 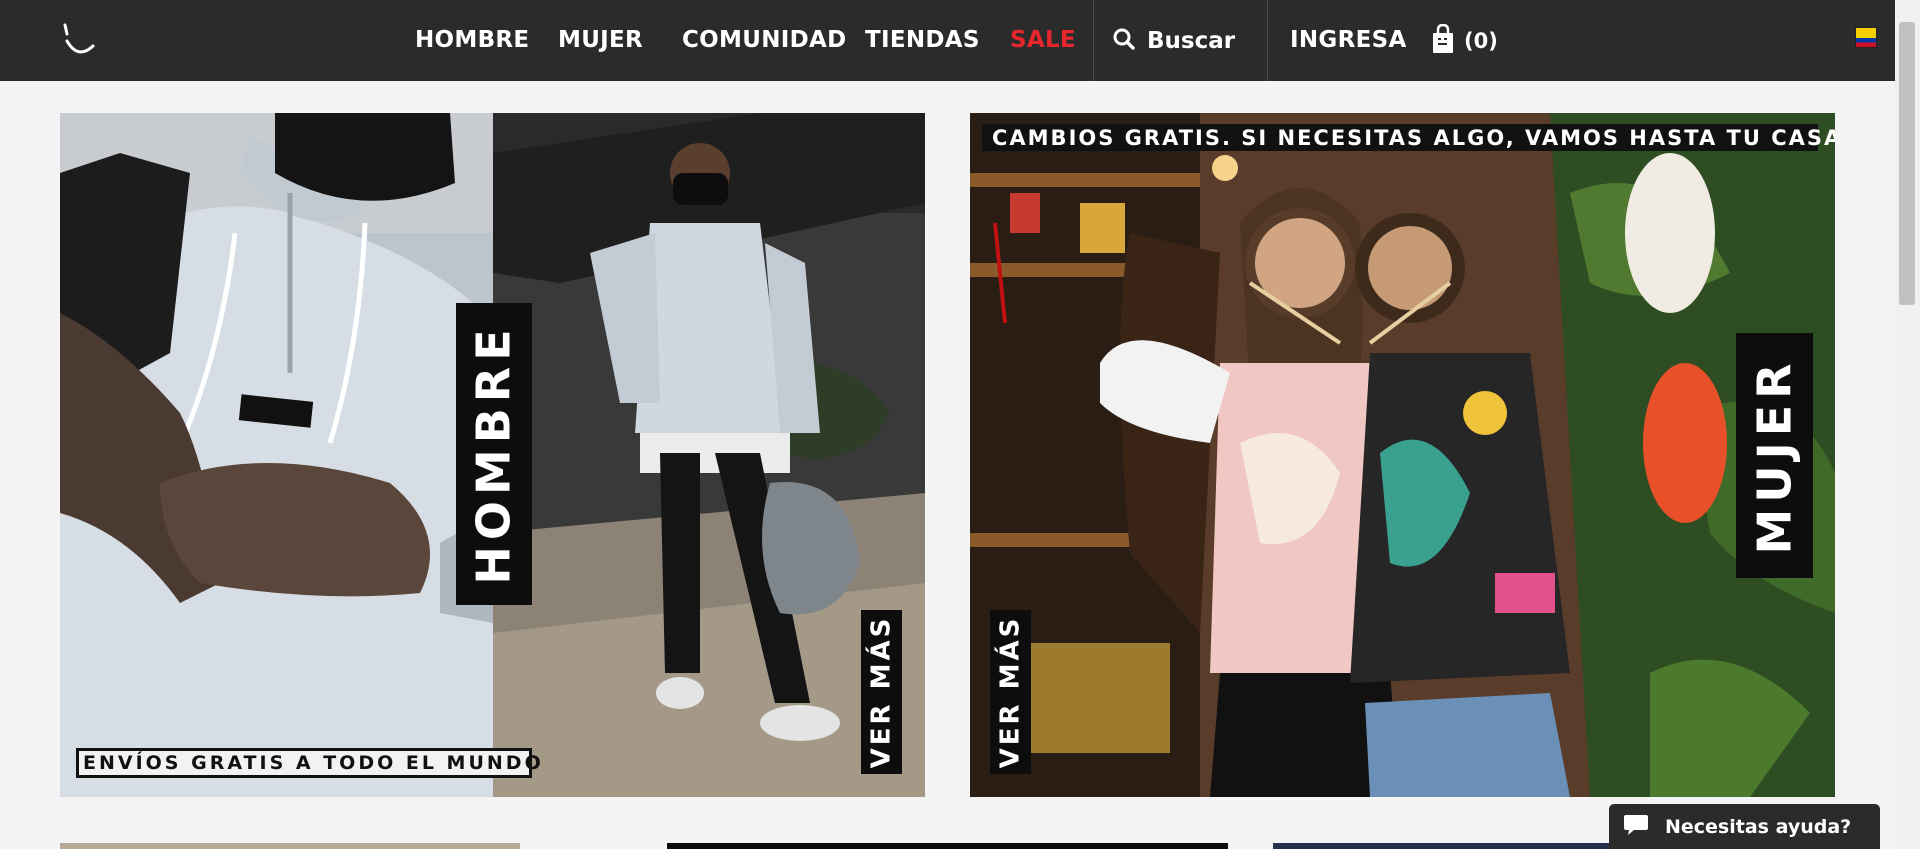 I want to click on scrollbar-thumb, so click(x=1907, y=163).